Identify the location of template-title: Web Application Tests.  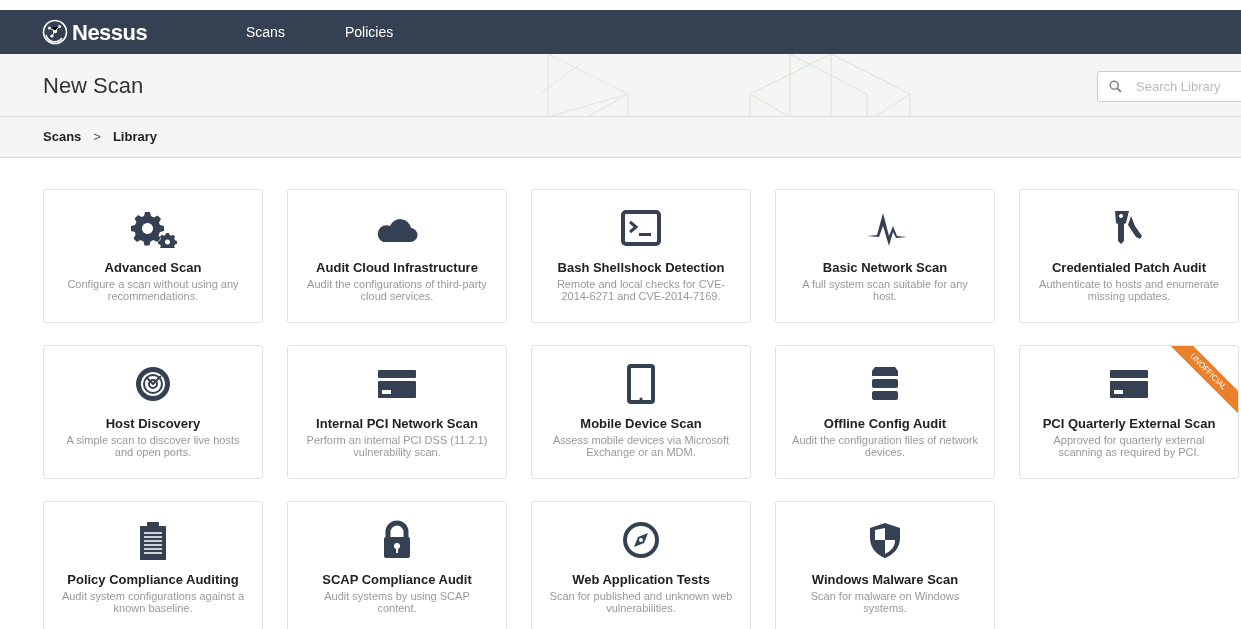
(641, 580).